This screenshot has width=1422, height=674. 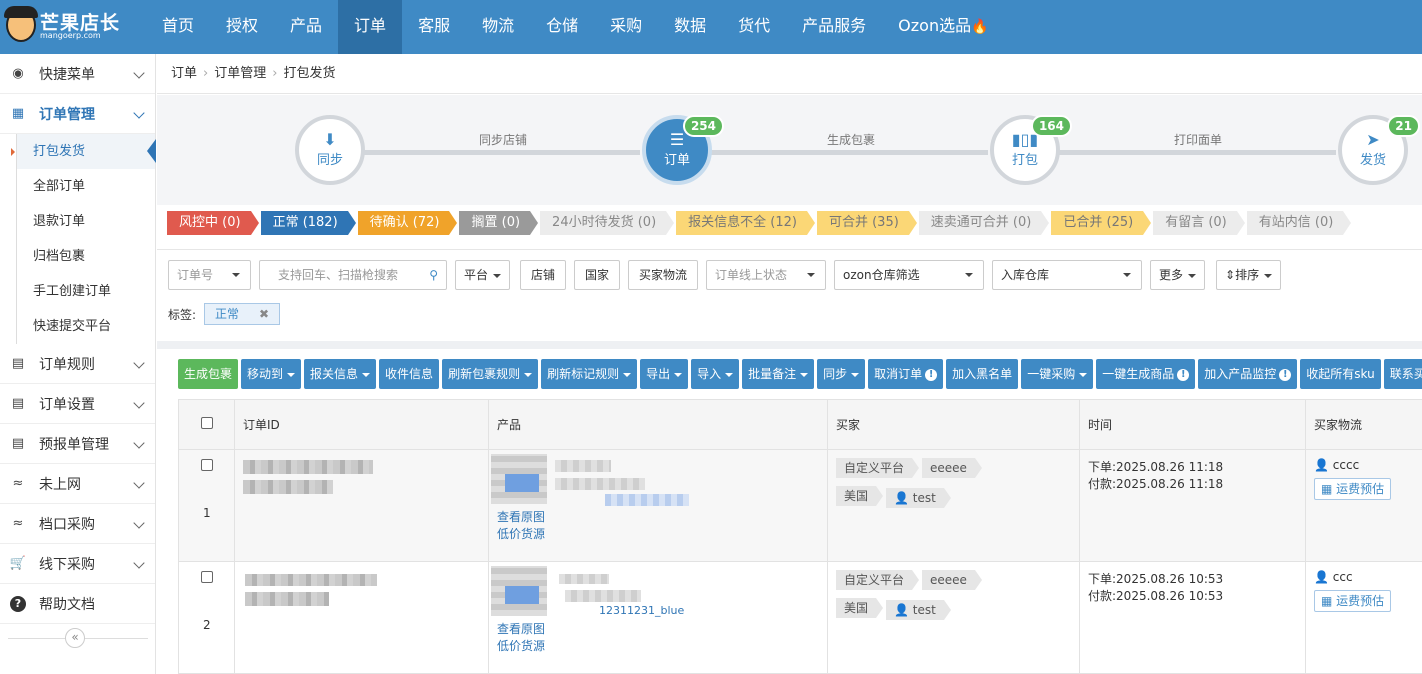 What do you see at coordinates (778, 374) in the screenshot?
I see `batch-note-button: 批量备注` at bounding box center [778, 374].